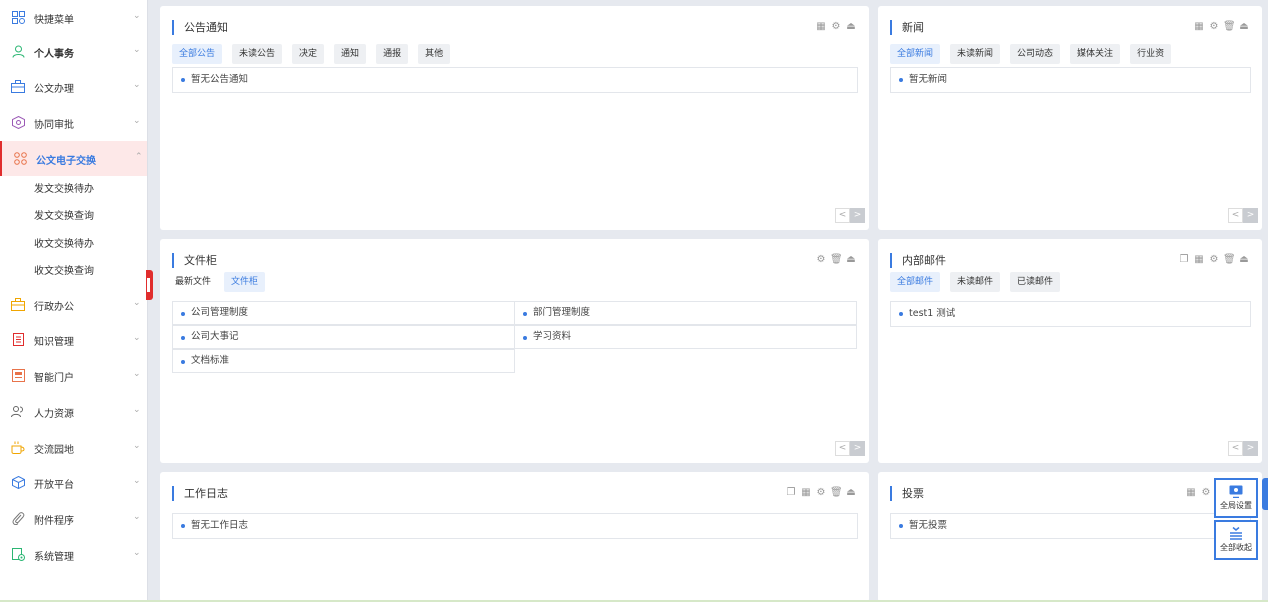 This screenshot has width=1268, height=602. Describe the element at coordinates (1095, 54) in the screenshot. I see `tab-media-attention: 媒体关注` at that location.